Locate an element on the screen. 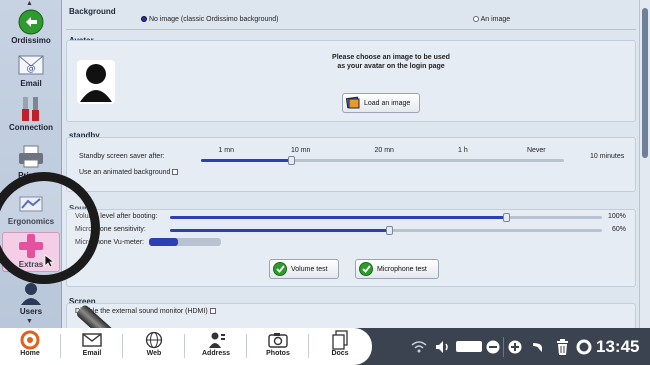 The width and height of the screenshot is (650, 365). standby-tick-label: Never is located at coordinates (536, 150).